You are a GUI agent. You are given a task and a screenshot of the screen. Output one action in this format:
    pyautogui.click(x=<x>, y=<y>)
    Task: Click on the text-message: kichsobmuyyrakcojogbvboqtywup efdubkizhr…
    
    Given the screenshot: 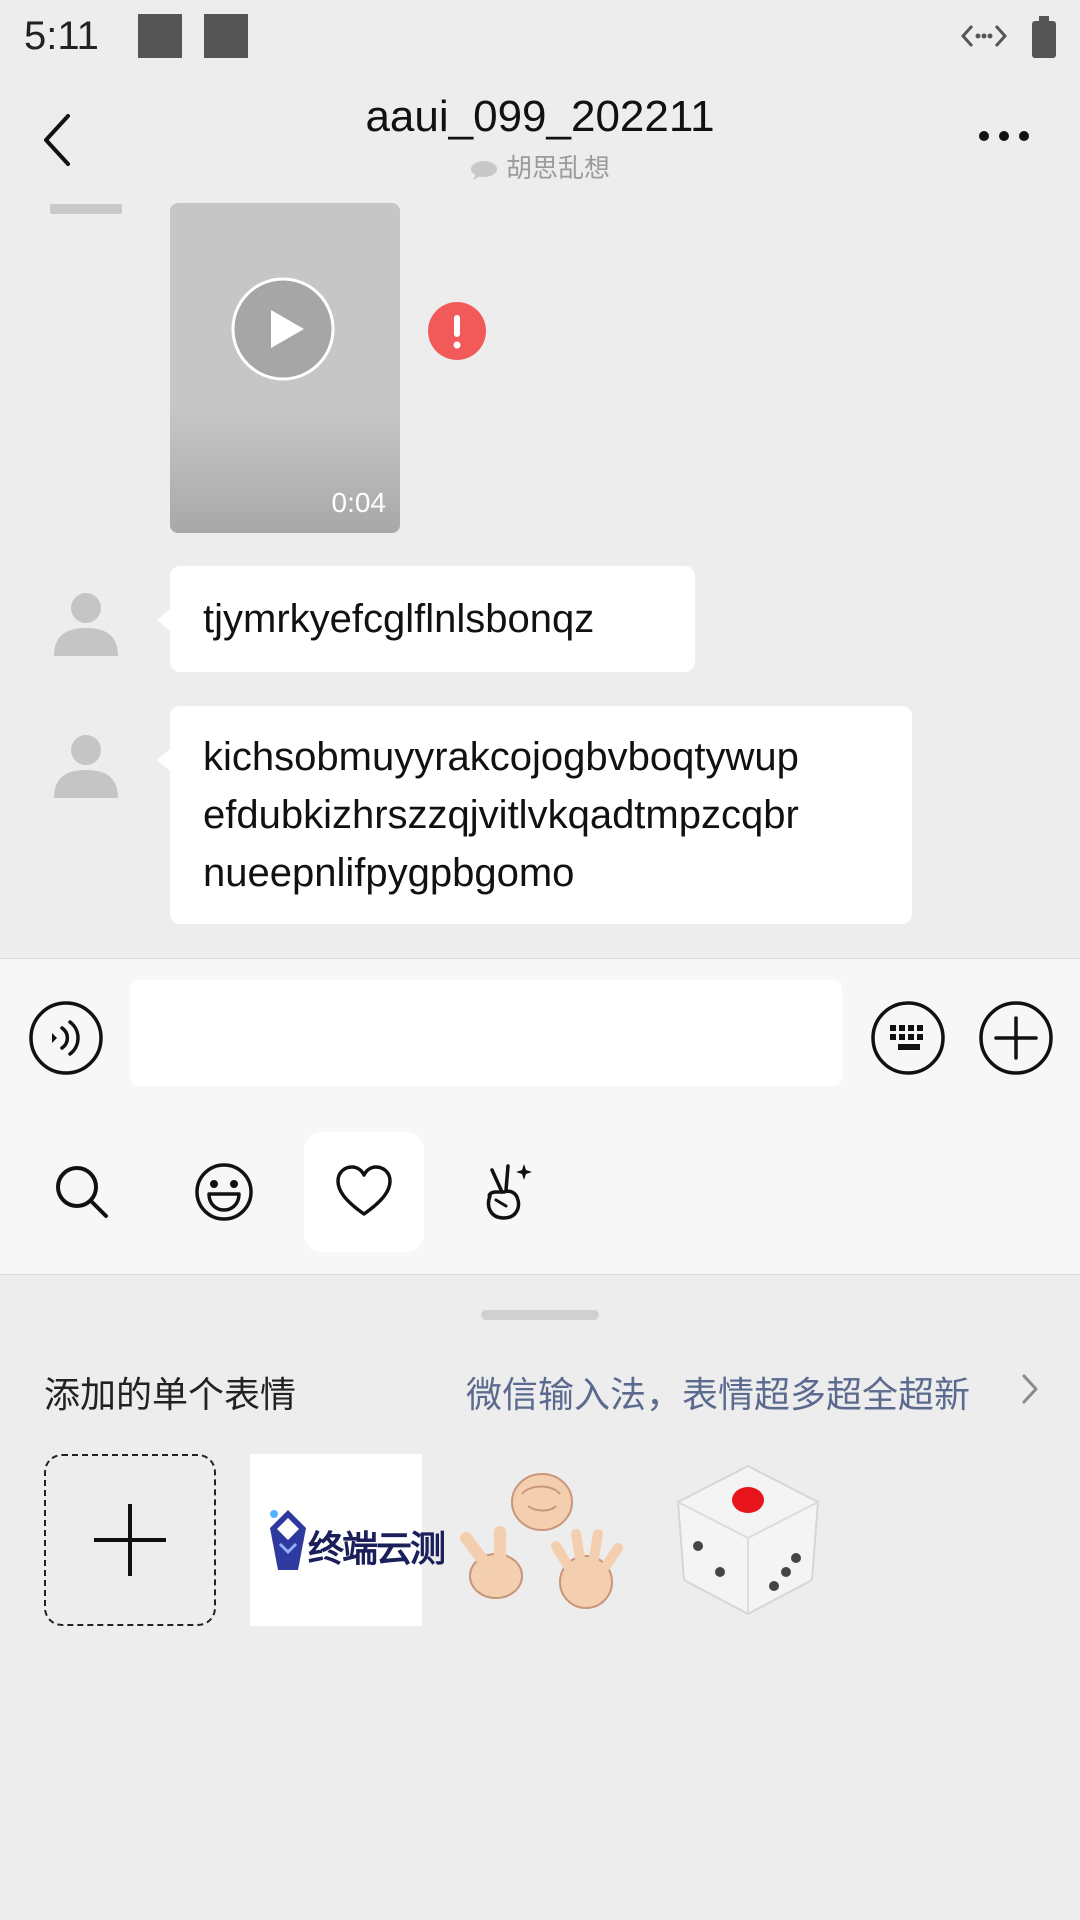 What is the action you would take?
    pyautogui.click(x=541, y=815)
    